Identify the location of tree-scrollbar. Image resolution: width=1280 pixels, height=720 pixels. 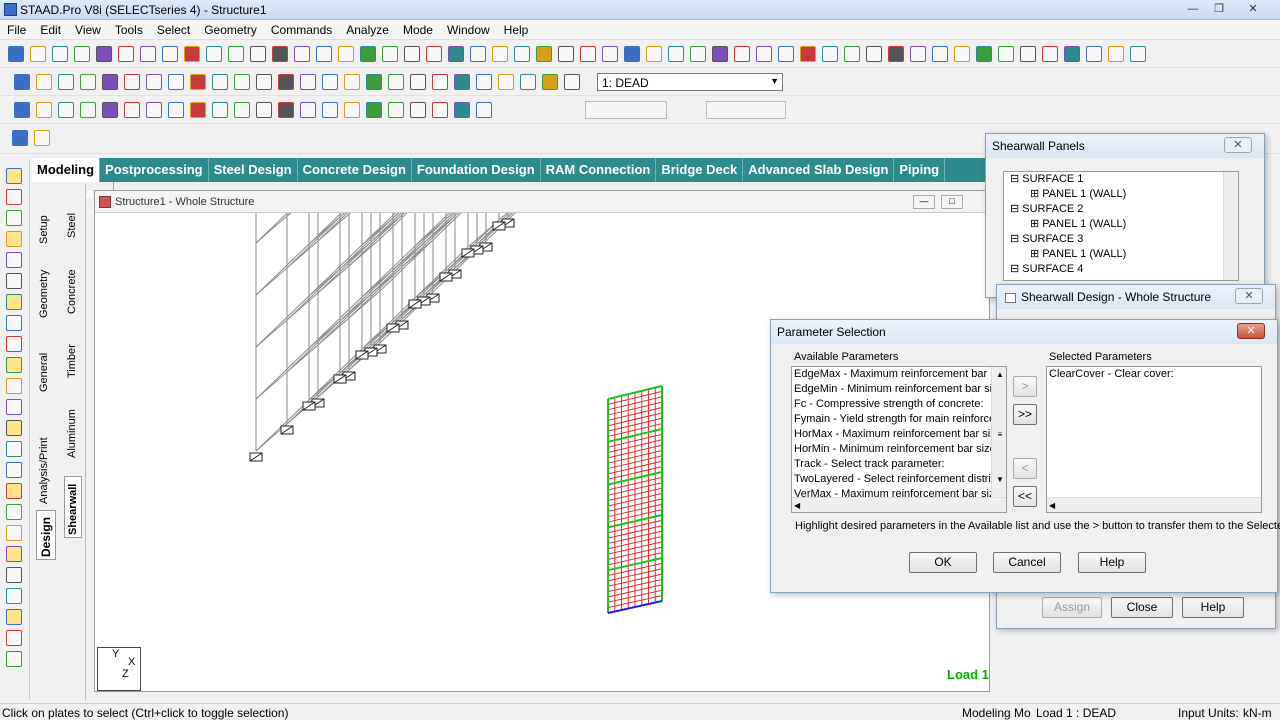
(1230, 226).